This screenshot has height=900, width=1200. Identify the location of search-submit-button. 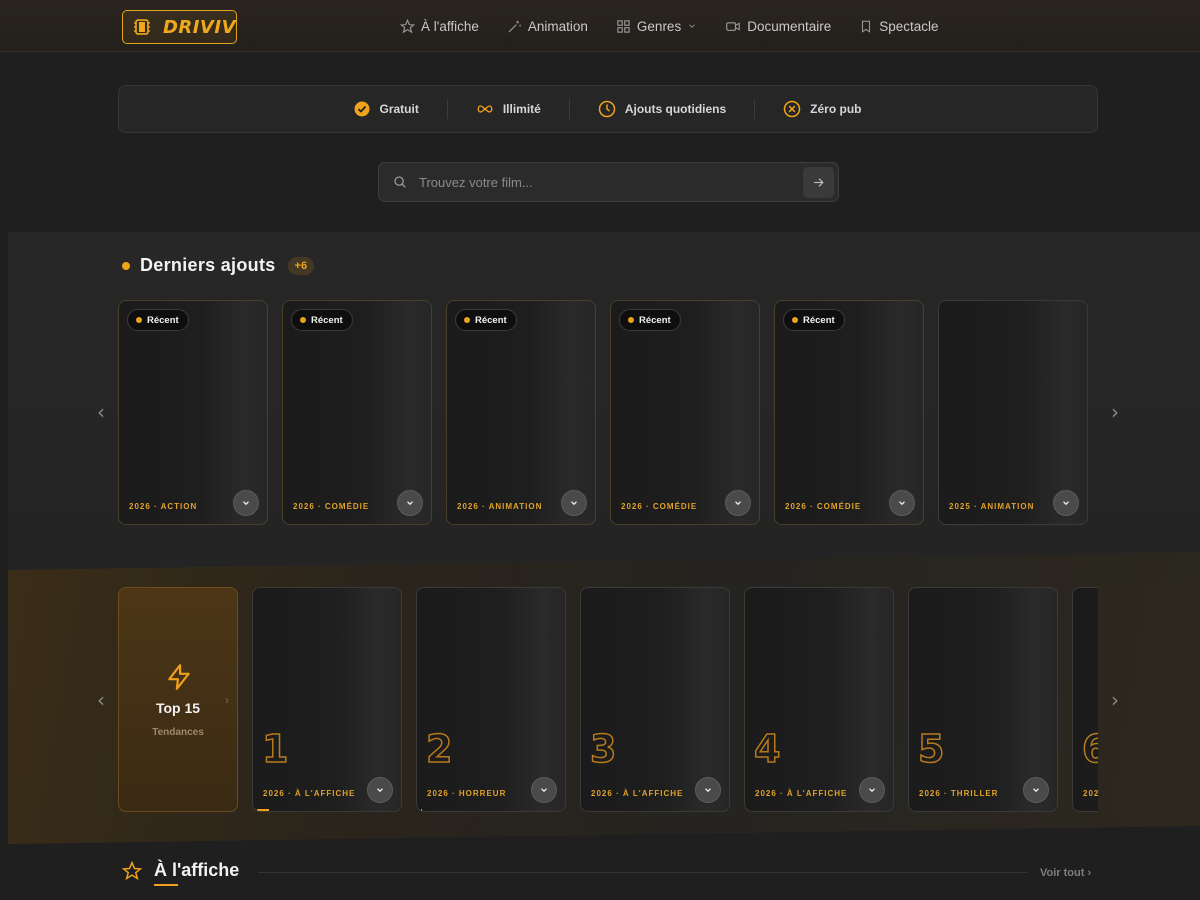
(818, 182).